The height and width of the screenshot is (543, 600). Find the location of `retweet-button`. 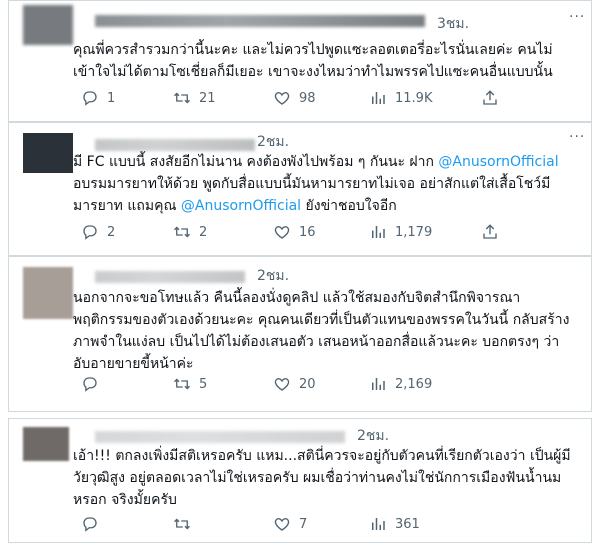

retweet-button is located at coordinates (186, 524).